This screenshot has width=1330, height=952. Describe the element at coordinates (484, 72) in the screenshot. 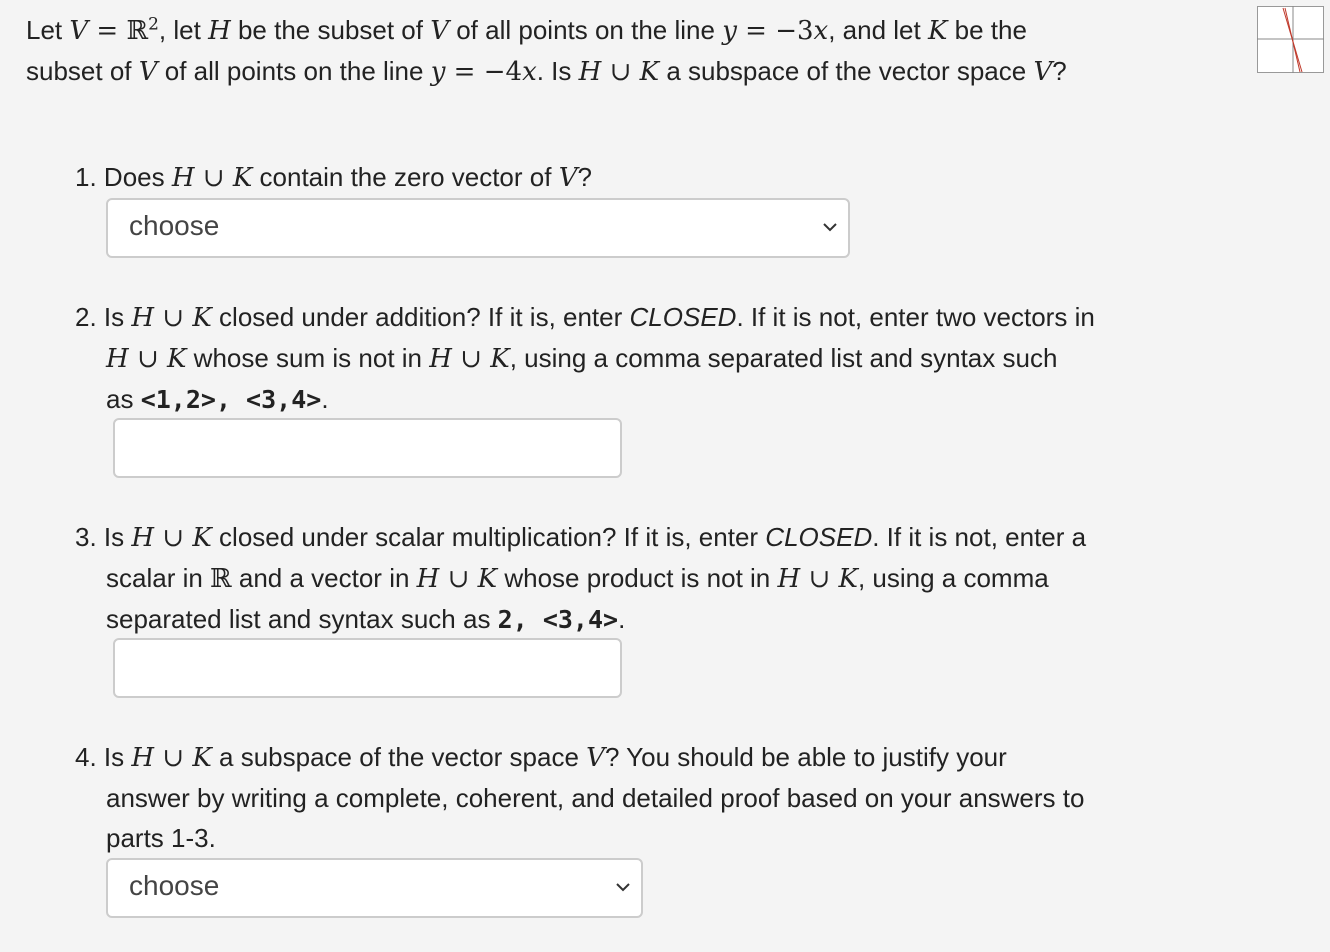

I see `math-op: = −4` at that location.